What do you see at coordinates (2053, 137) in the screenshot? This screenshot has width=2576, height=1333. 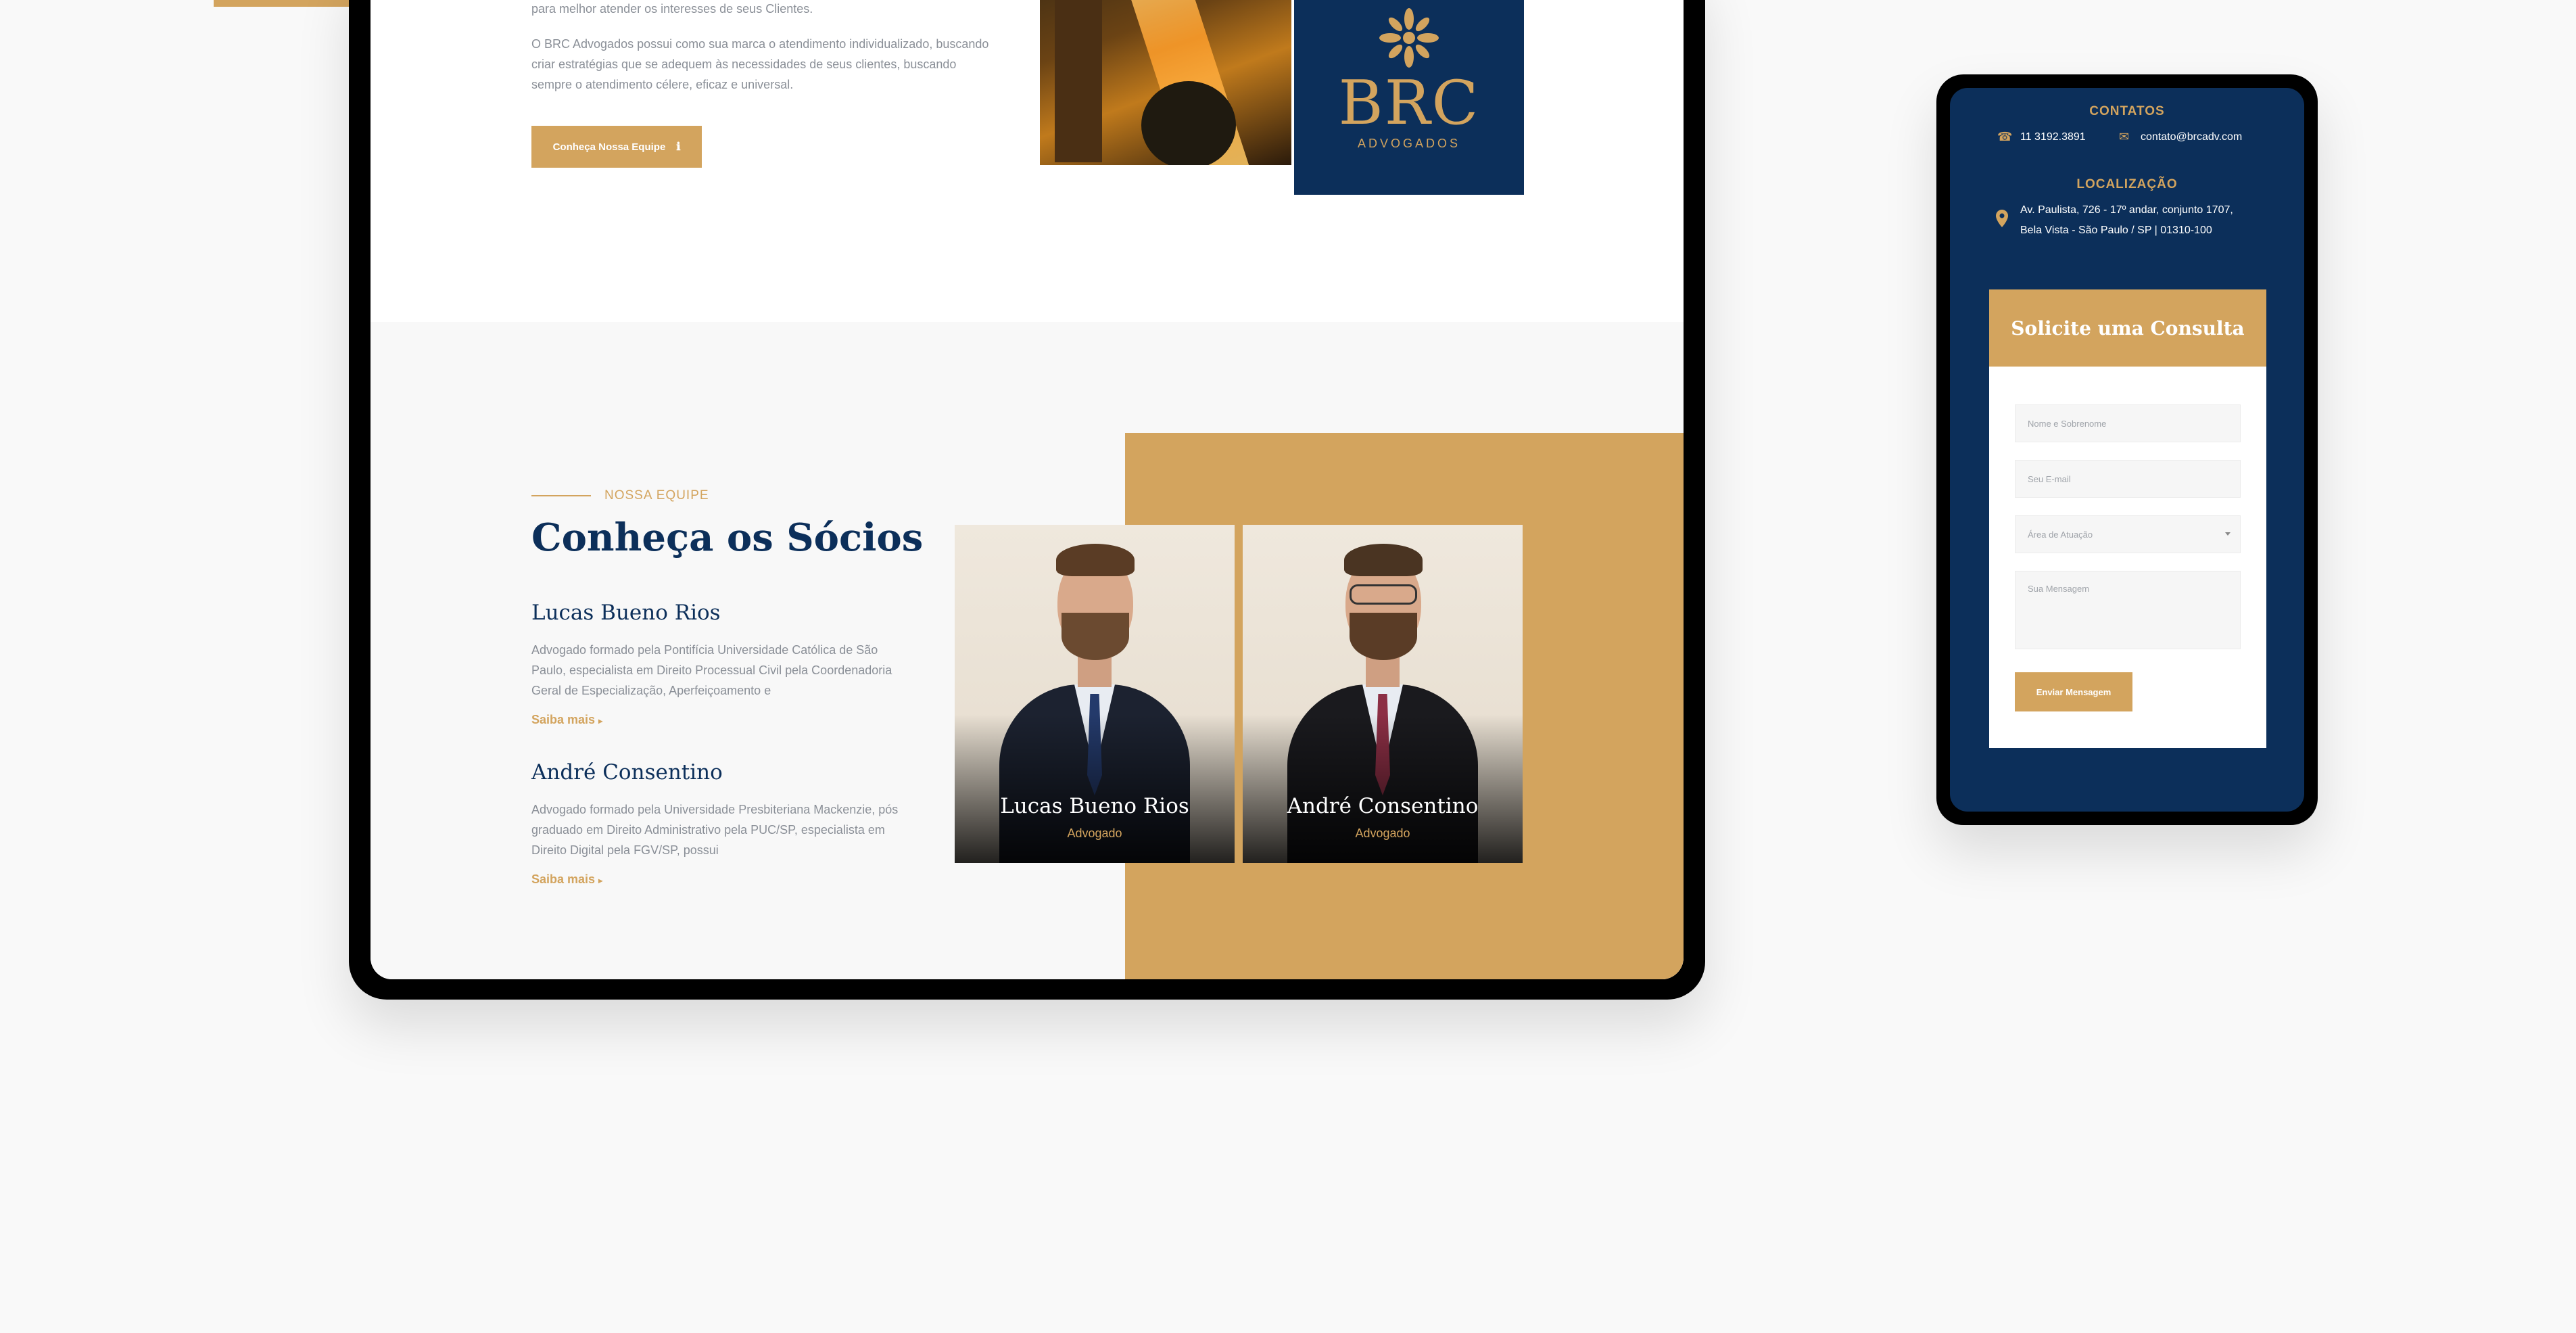 I see `contact-phone: 11 3192.3891` at bounding box center [2053, 137].